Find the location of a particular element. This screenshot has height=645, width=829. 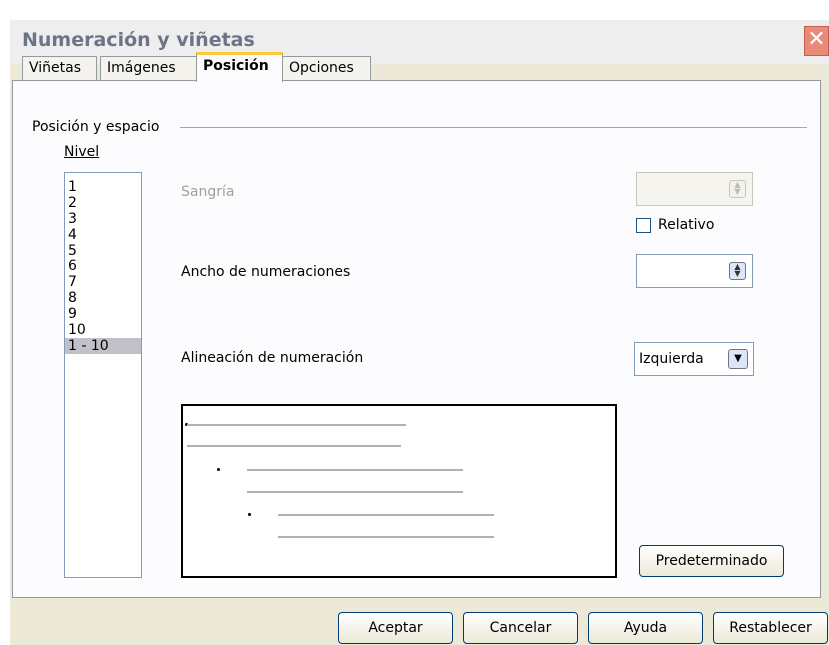

list-item: 1 is located at coordinates (103, 187).